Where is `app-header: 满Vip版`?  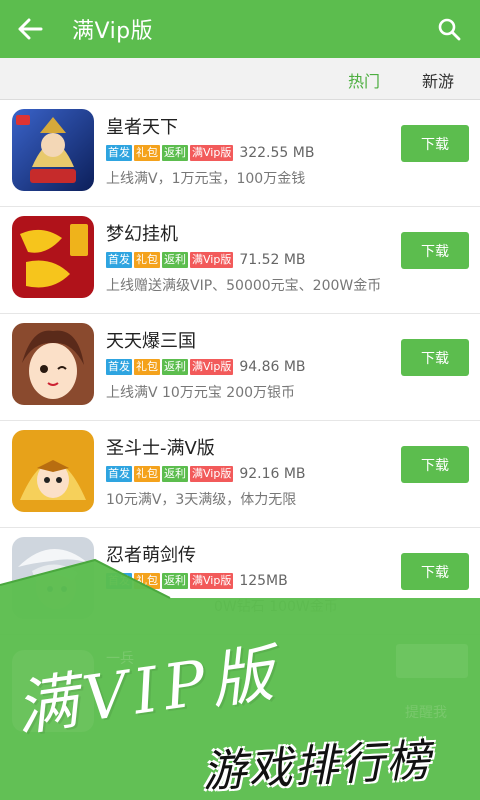 app-header: 满Vip版 is located at coordinates (240, 29).